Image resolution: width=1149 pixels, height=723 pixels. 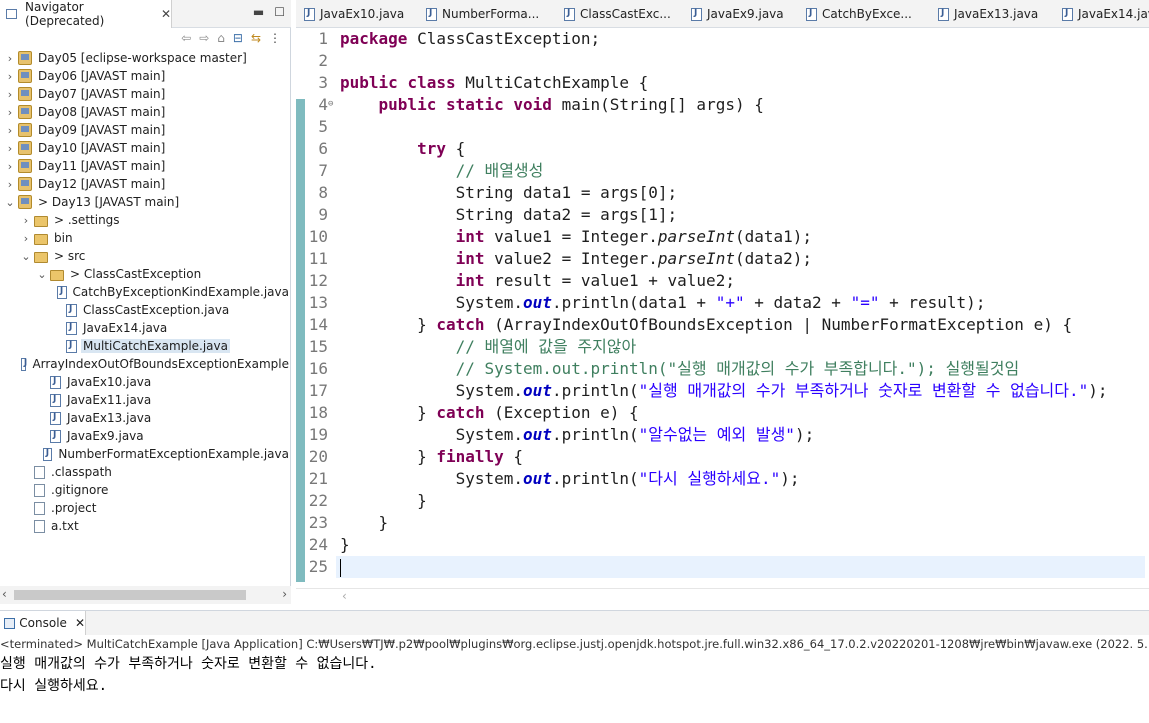 What do you see at coordinates (145, 508) in the screenshot?
I see `tree-item: .project` at bounding box center [145, 508].